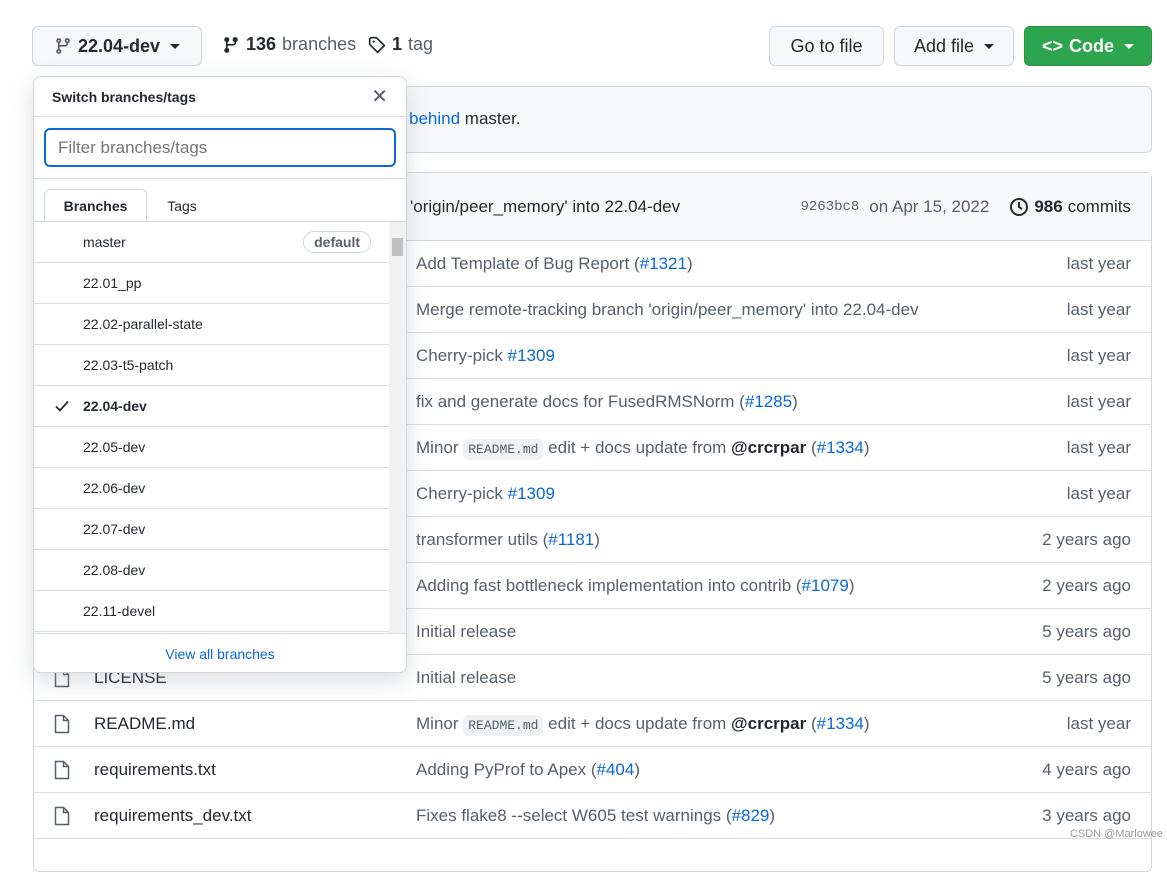  What do you see at coordinates (825, 585) in the screenshot?
I see `pr-link: #1079` at bounding box center [825, 585].